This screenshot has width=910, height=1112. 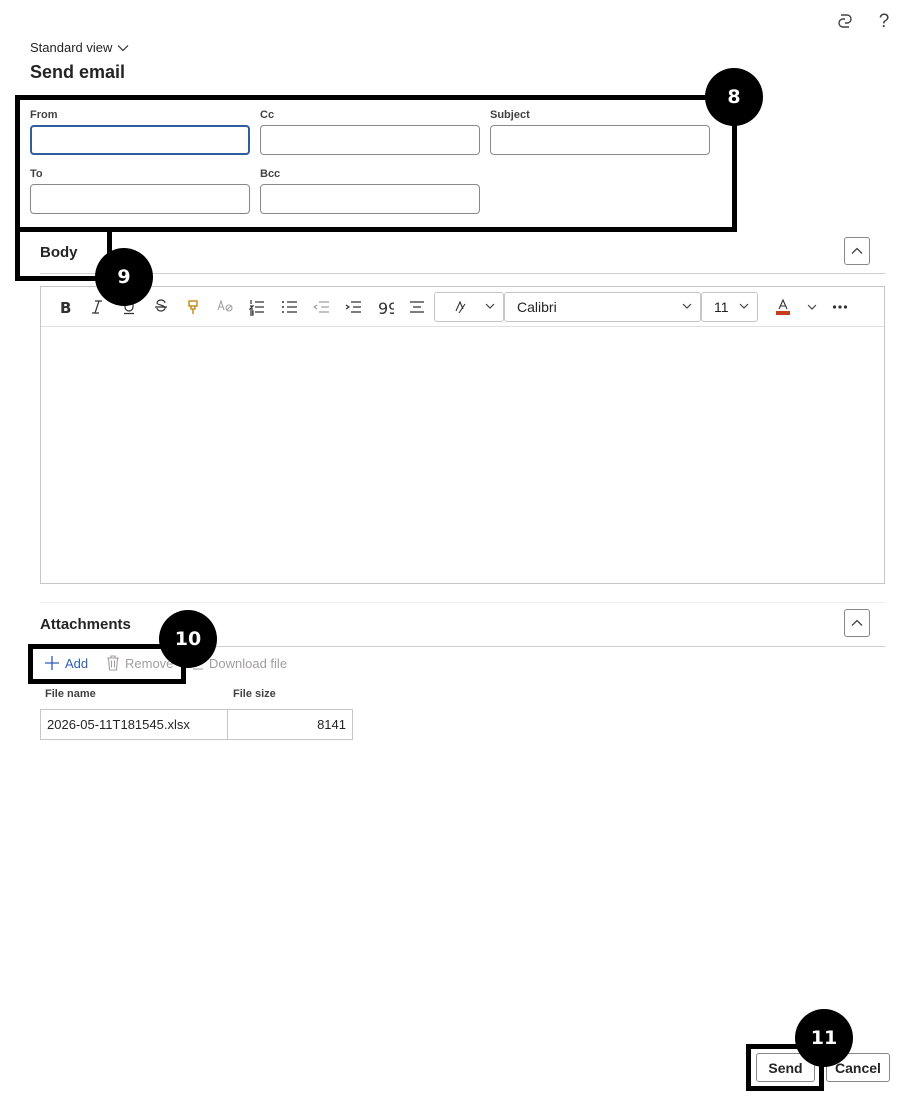 What do you see at coordinates (462, 602) in the screenshot?
I see `attachments-top-divider` at bounding box center [462, 602].